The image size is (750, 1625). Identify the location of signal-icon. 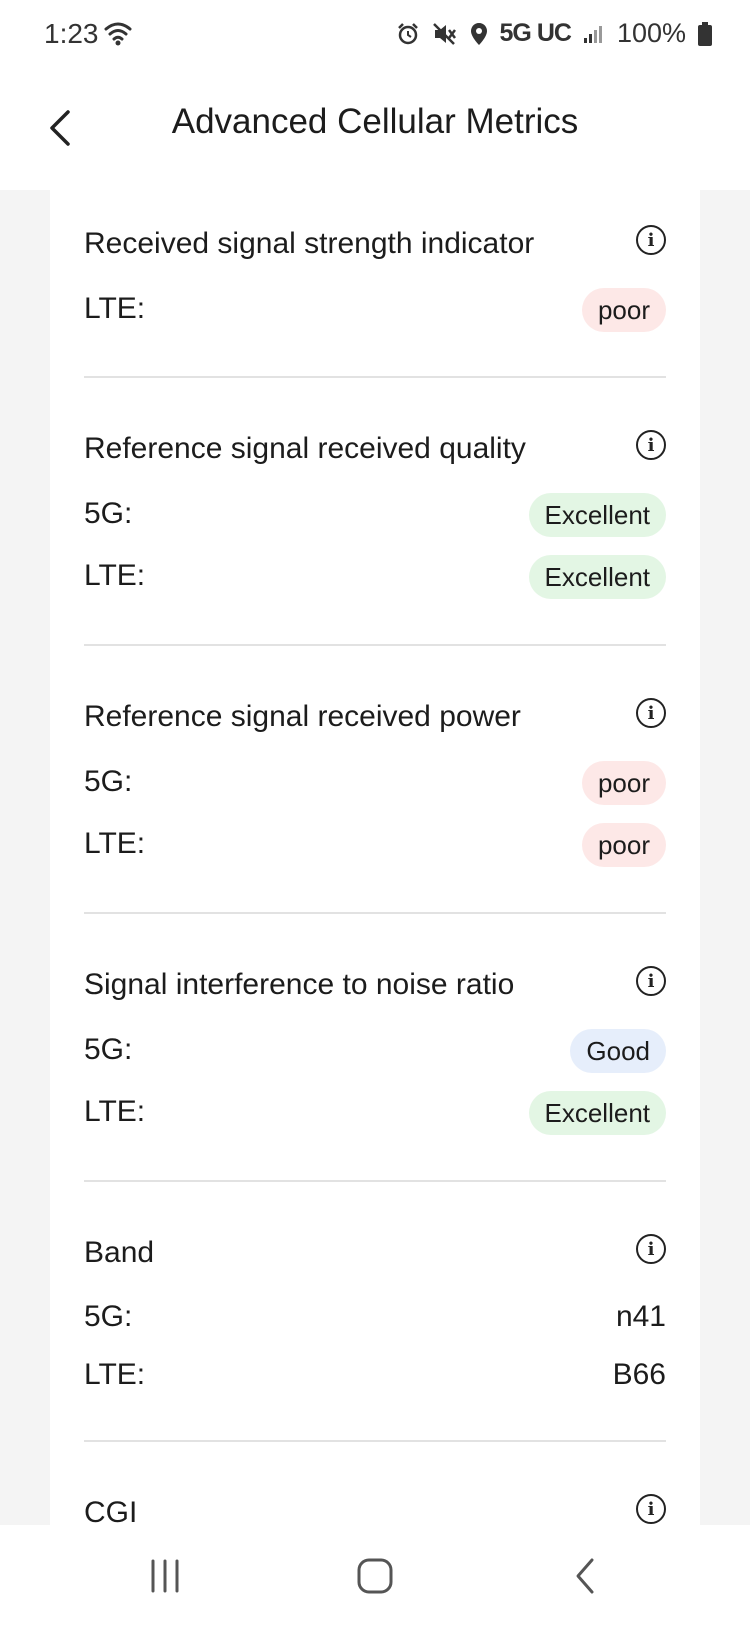
(594, 34).